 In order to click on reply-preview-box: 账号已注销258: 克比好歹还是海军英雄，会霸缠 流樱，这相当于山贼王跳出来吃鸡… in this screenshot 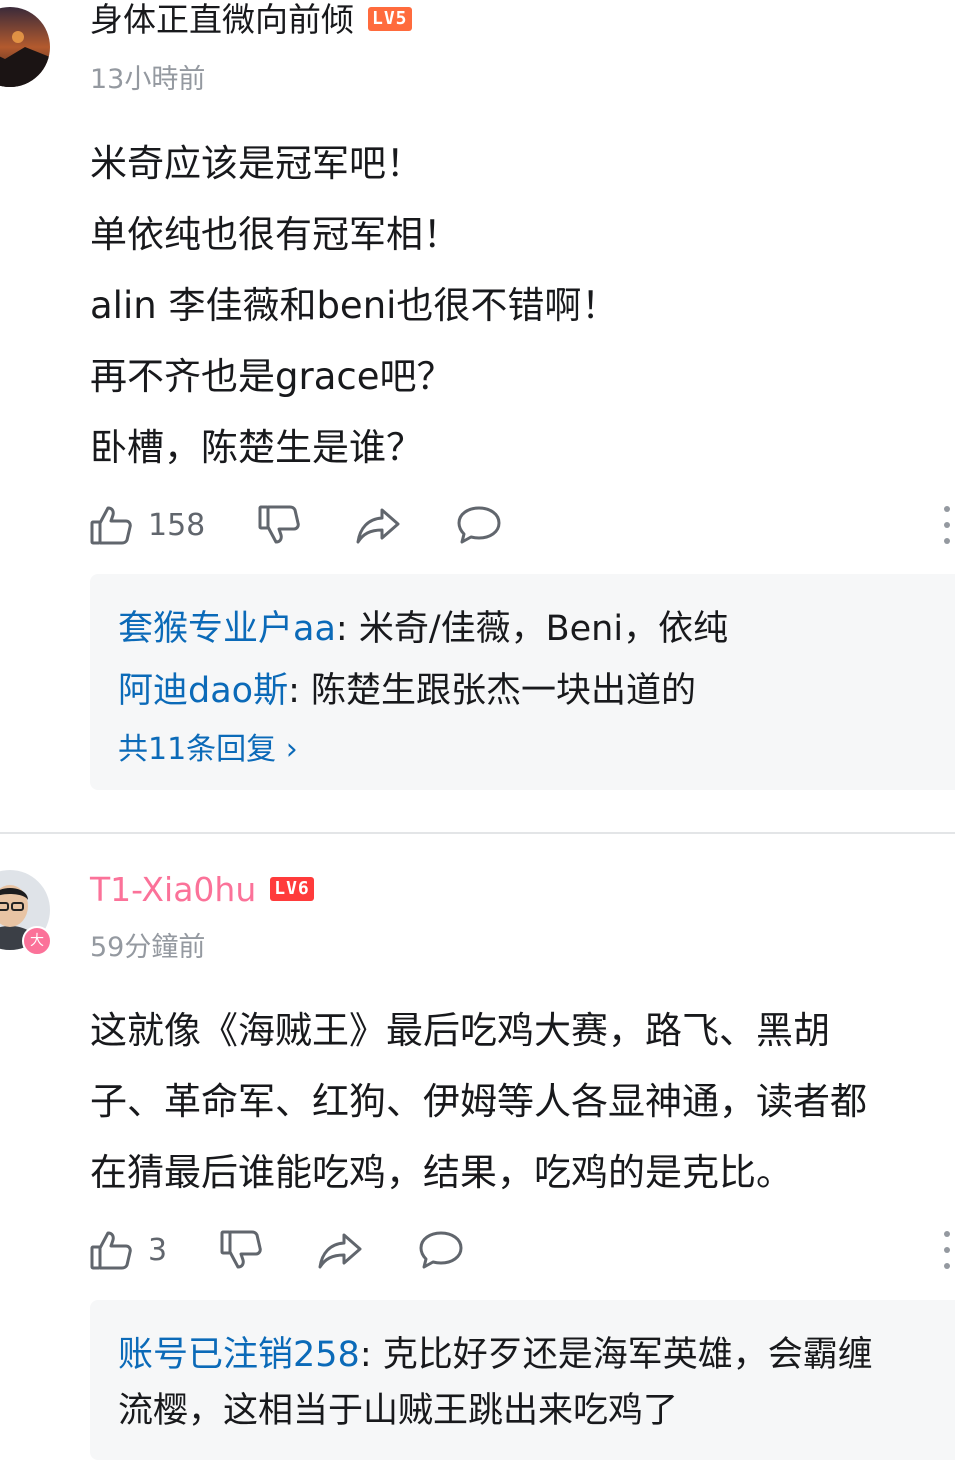, I will do `click(522, 1380)`.